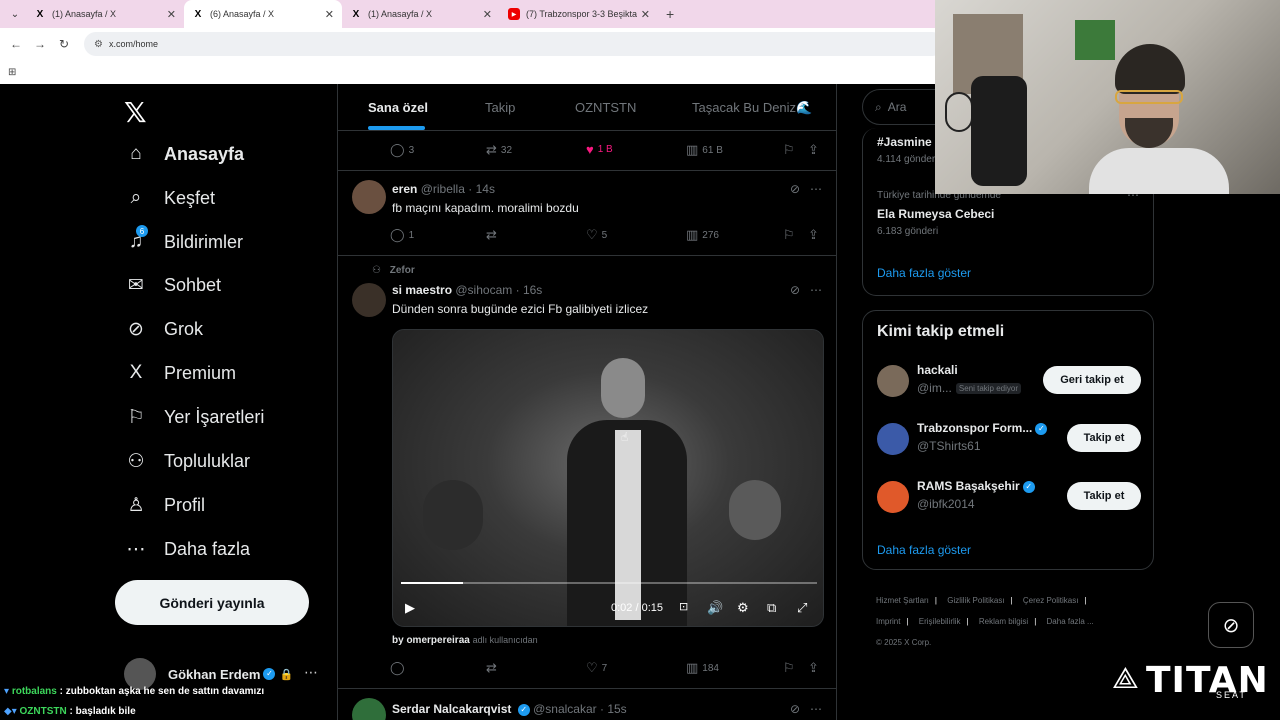 This screenshot has width=1280, height=720. I want to click on reply-button: ◯ 1, so click(402, 235).